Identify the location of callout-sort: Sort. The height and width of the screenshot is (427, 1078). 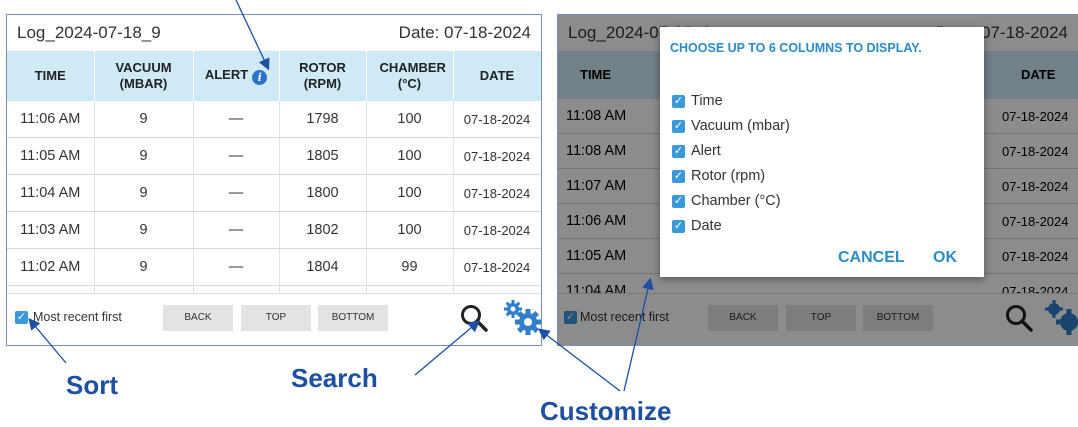
(92, 385).